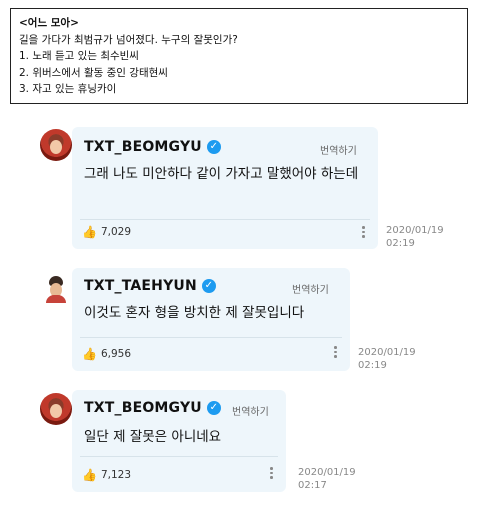  Describe the element at coordinates (116, 354) in the screenshot. I see `like-count: 6,956` at that location.